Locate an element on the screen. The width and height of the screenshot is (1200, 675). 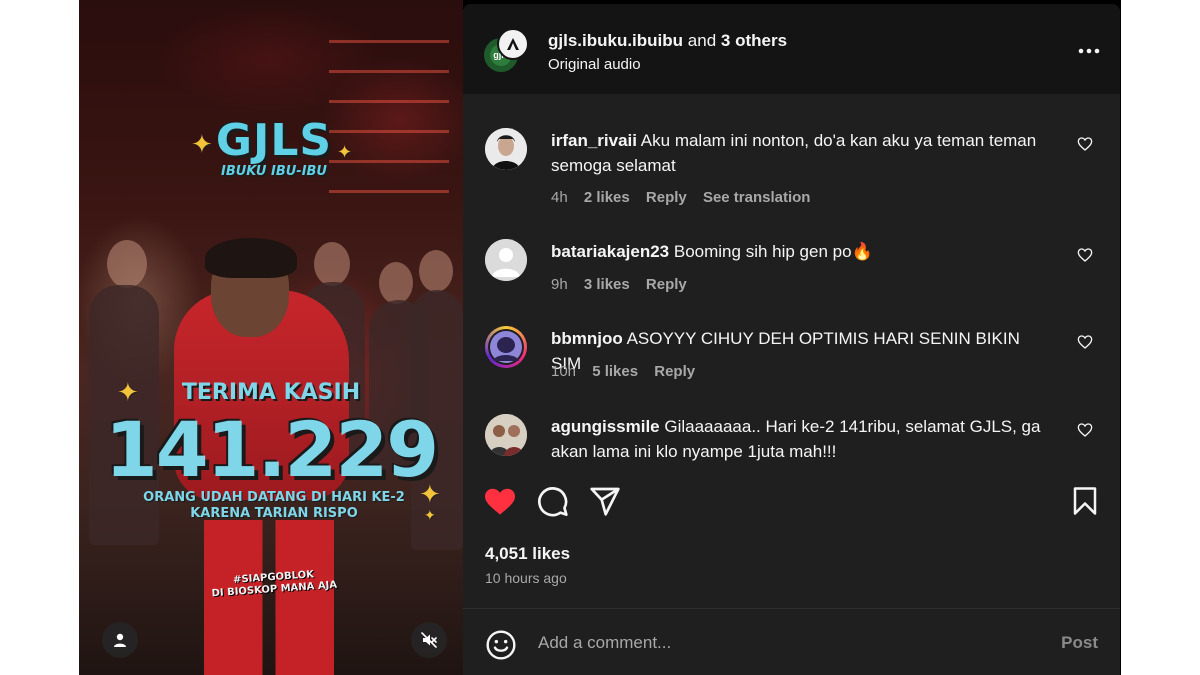
default-avatar-icon is located at coordinates (506, 260).